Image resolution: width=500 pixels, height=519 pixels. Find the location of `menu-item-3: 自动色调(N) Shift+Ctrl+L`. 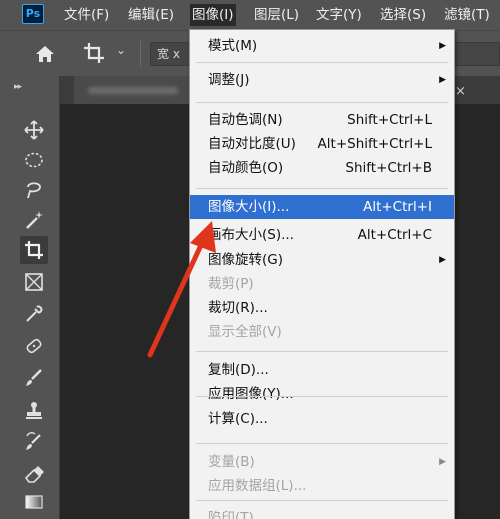

menu-item-3: 自动色调(N) Shift+Ctrl+L is located at coordinates (322, 120).